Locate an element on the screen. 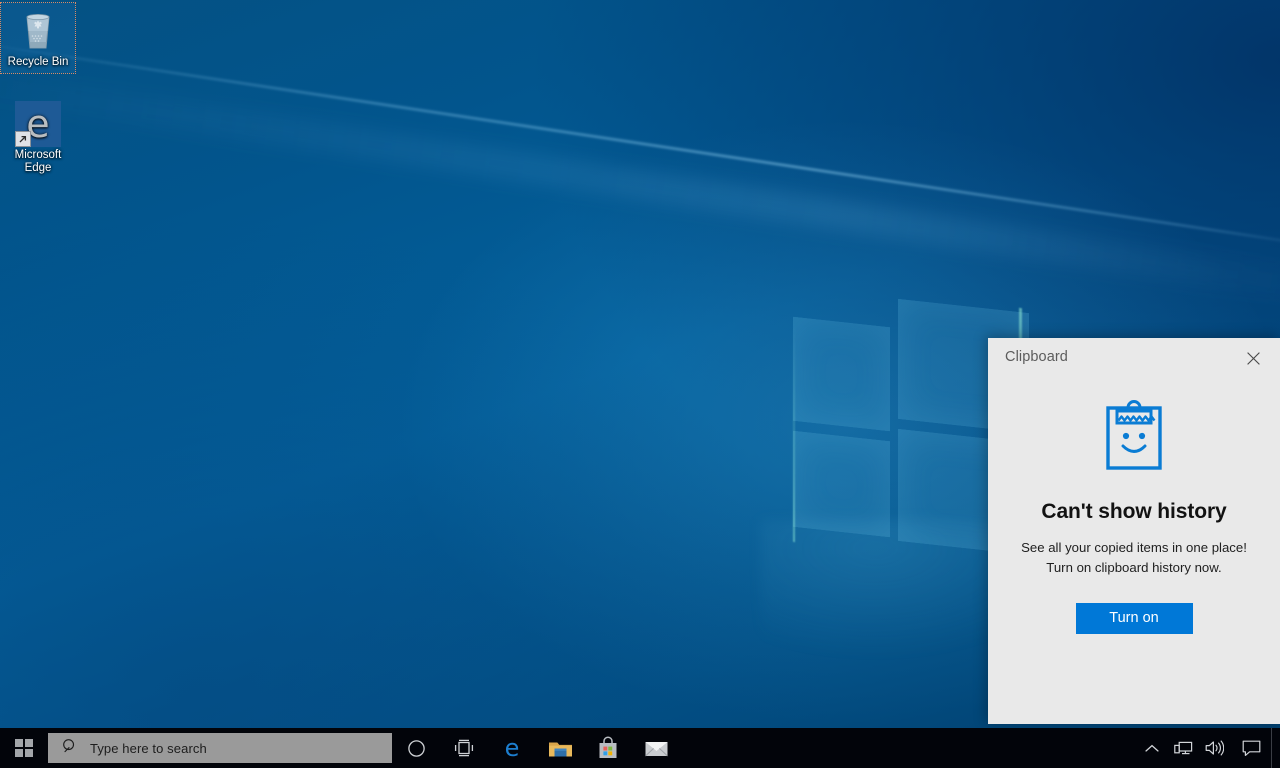  store-bag-icon is located at coordinates (608, 748).